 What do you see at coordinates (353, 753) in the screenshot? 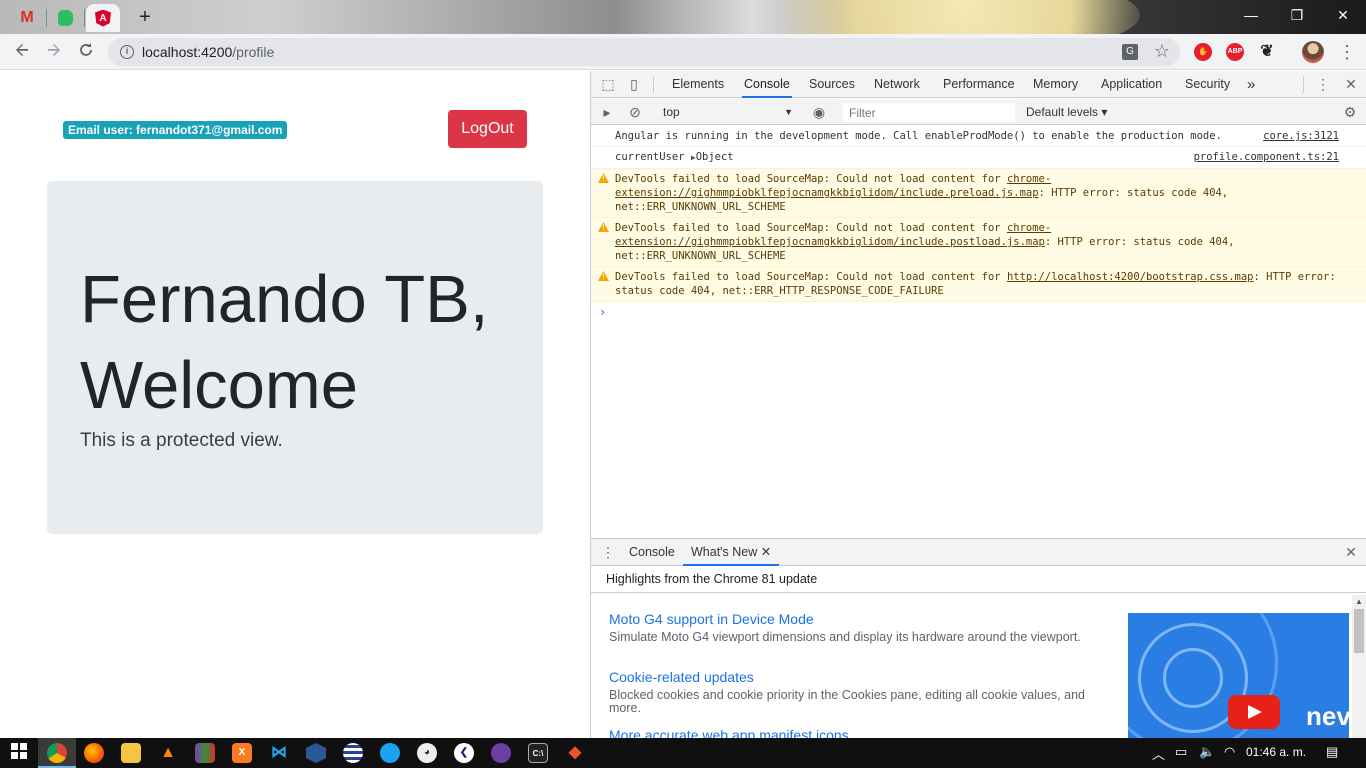
I see `app-stripes-icon` at bounding box center [353, 753].